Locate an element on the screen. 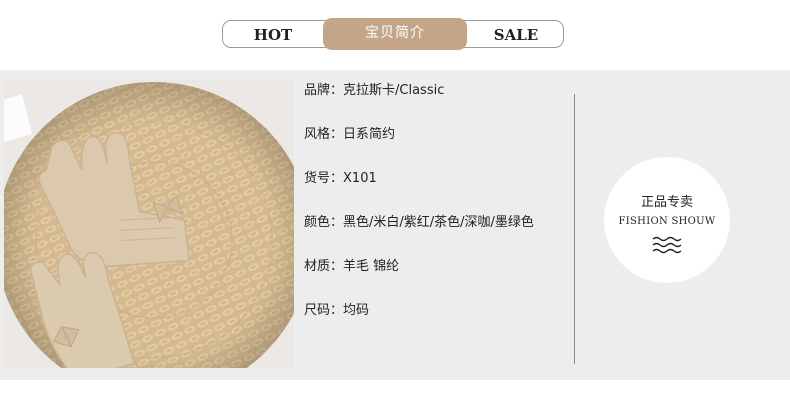 Image resolution: width=790 pixels, height=415 pixels. tab-product-intro: 宝贝简介 is located at coordinates (395, 34).